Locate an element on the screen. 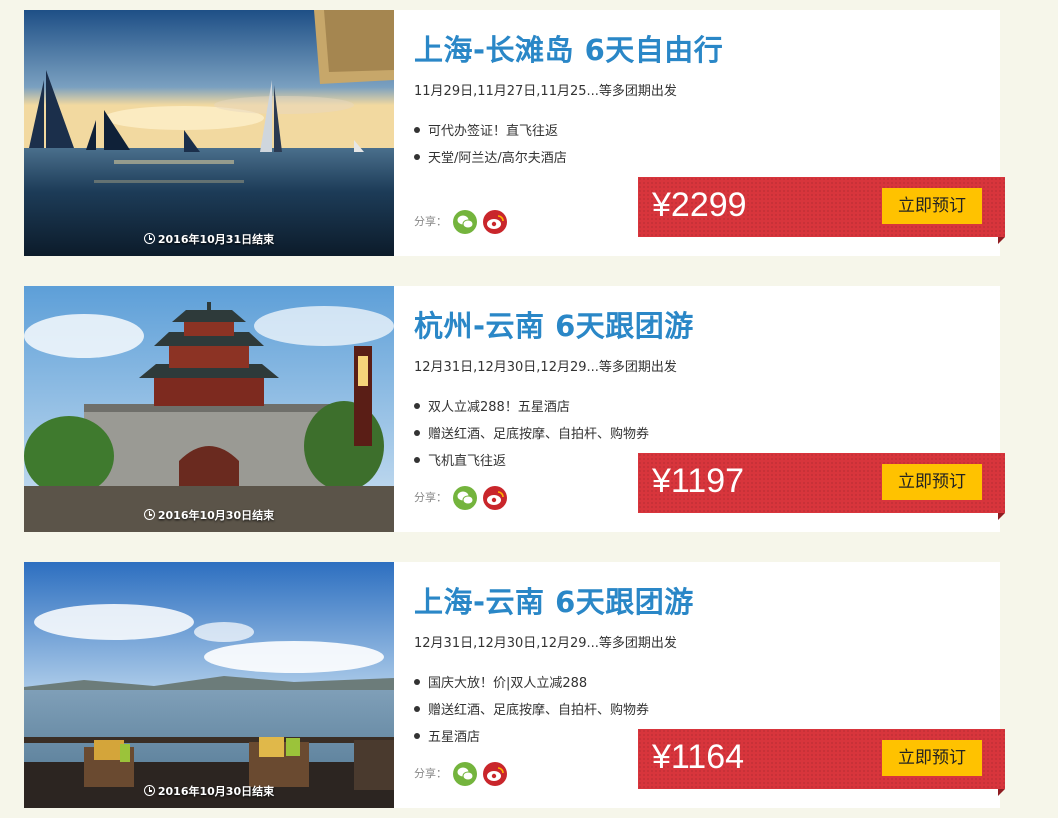 This screenshot has height=818, width=1058. price-bar: ¥1164 立即预订 is located at coordinates (821, 762).